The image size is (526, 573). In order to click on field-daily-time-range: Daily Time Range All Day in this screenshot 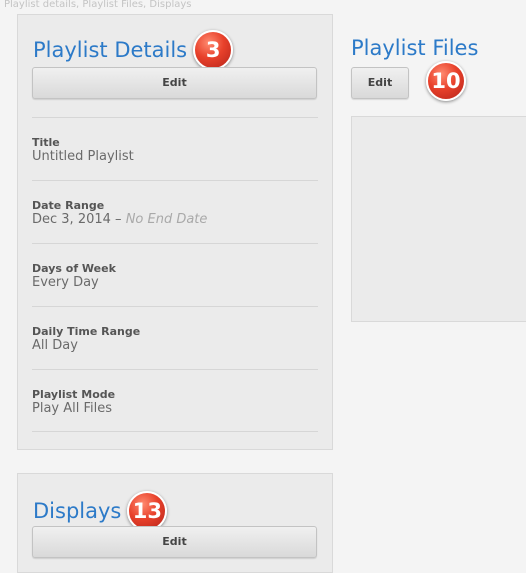, I will do `click(175, 337)`.